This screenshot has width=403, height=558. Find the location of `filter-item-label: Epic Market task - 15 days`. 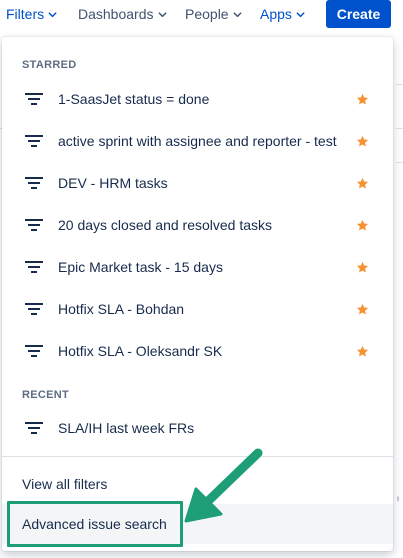

filter-item-label: Epic Market task - 15 days is located at coordinates (140, 267).